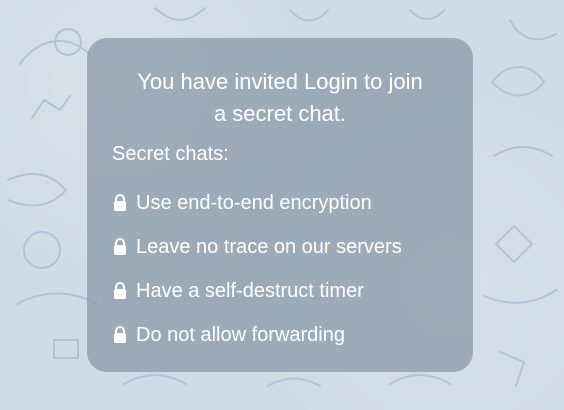 The image size is (564, 410). What do you see at coordinates (280, 113) in the screenshot?
I see `title-line-2: a secret chat.` at bounding box center [280, 113].